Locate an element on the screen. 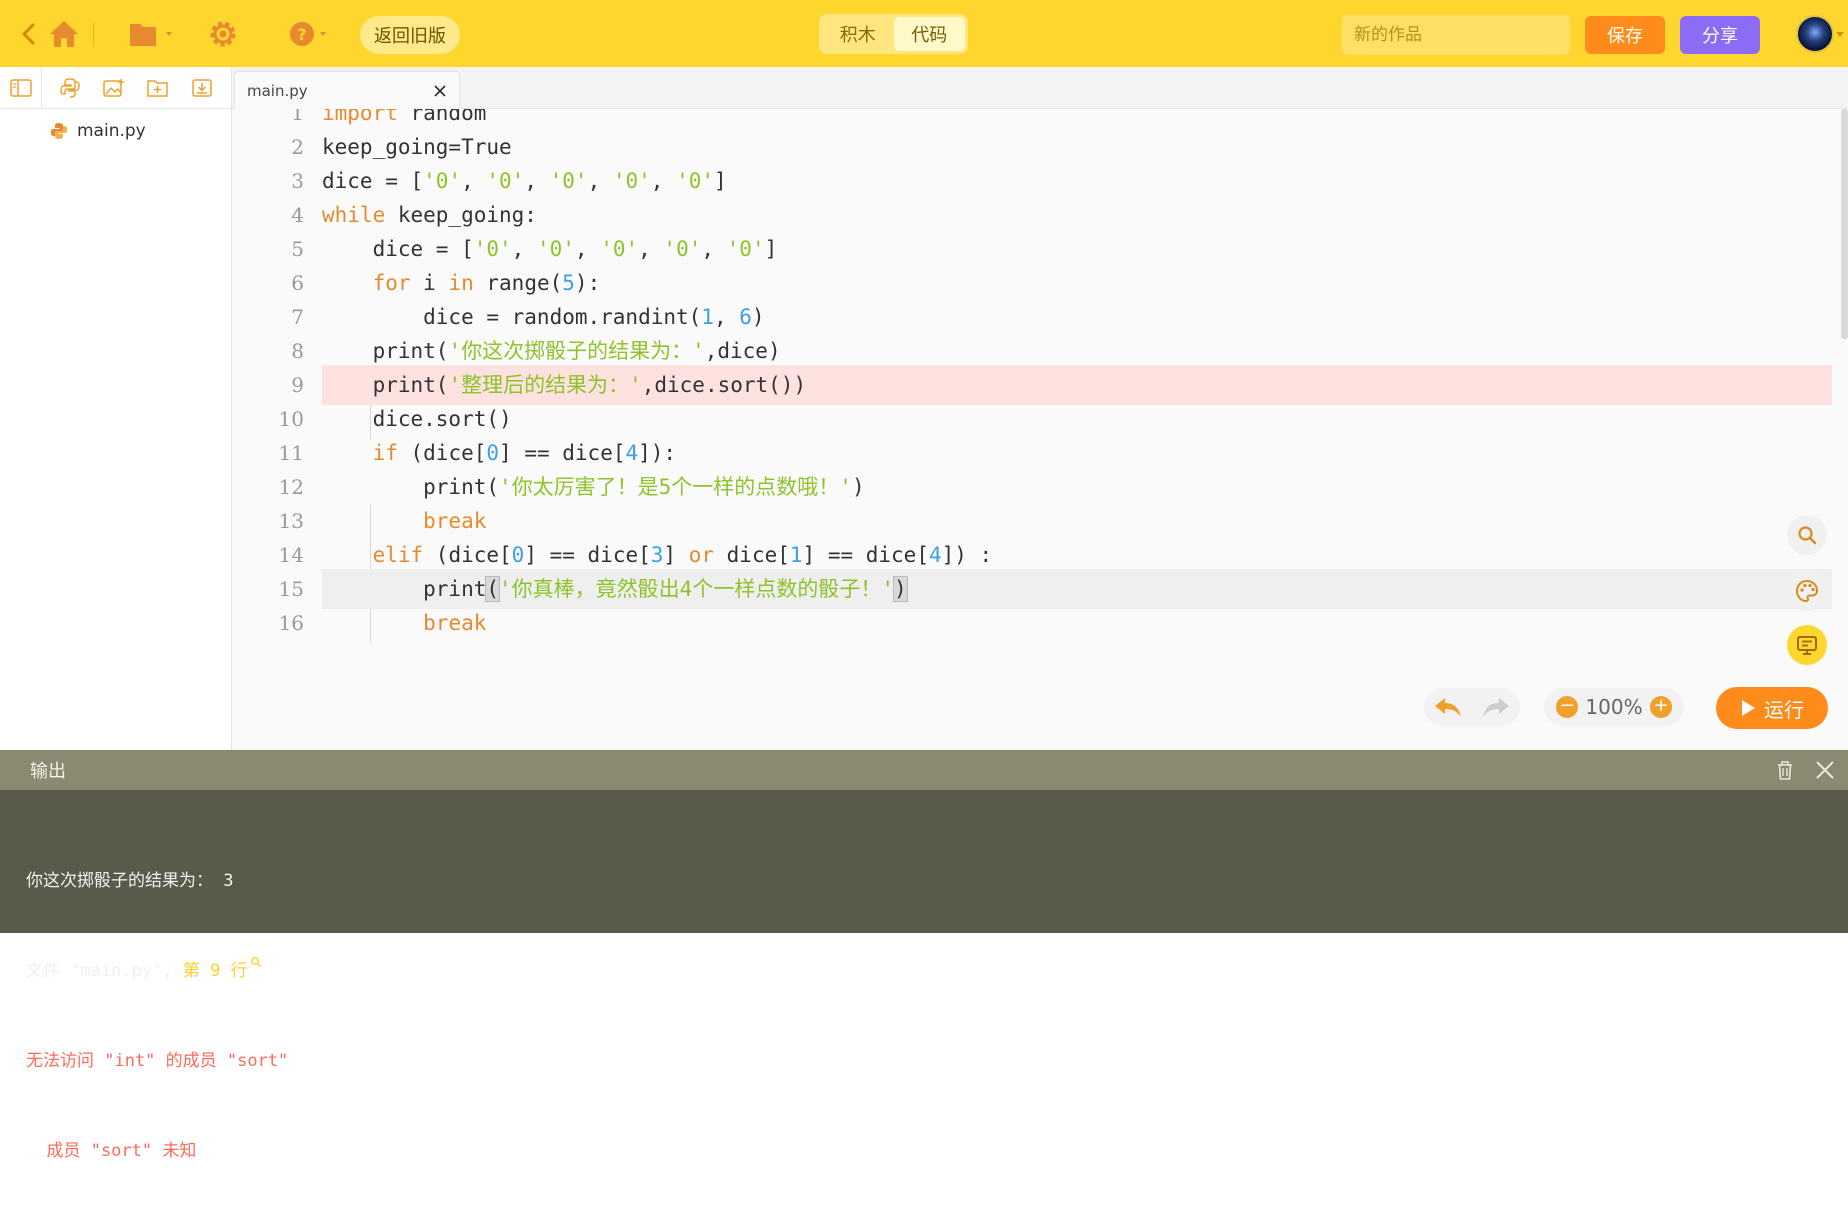  toolbar-separator is located at coordinates (93, 34).